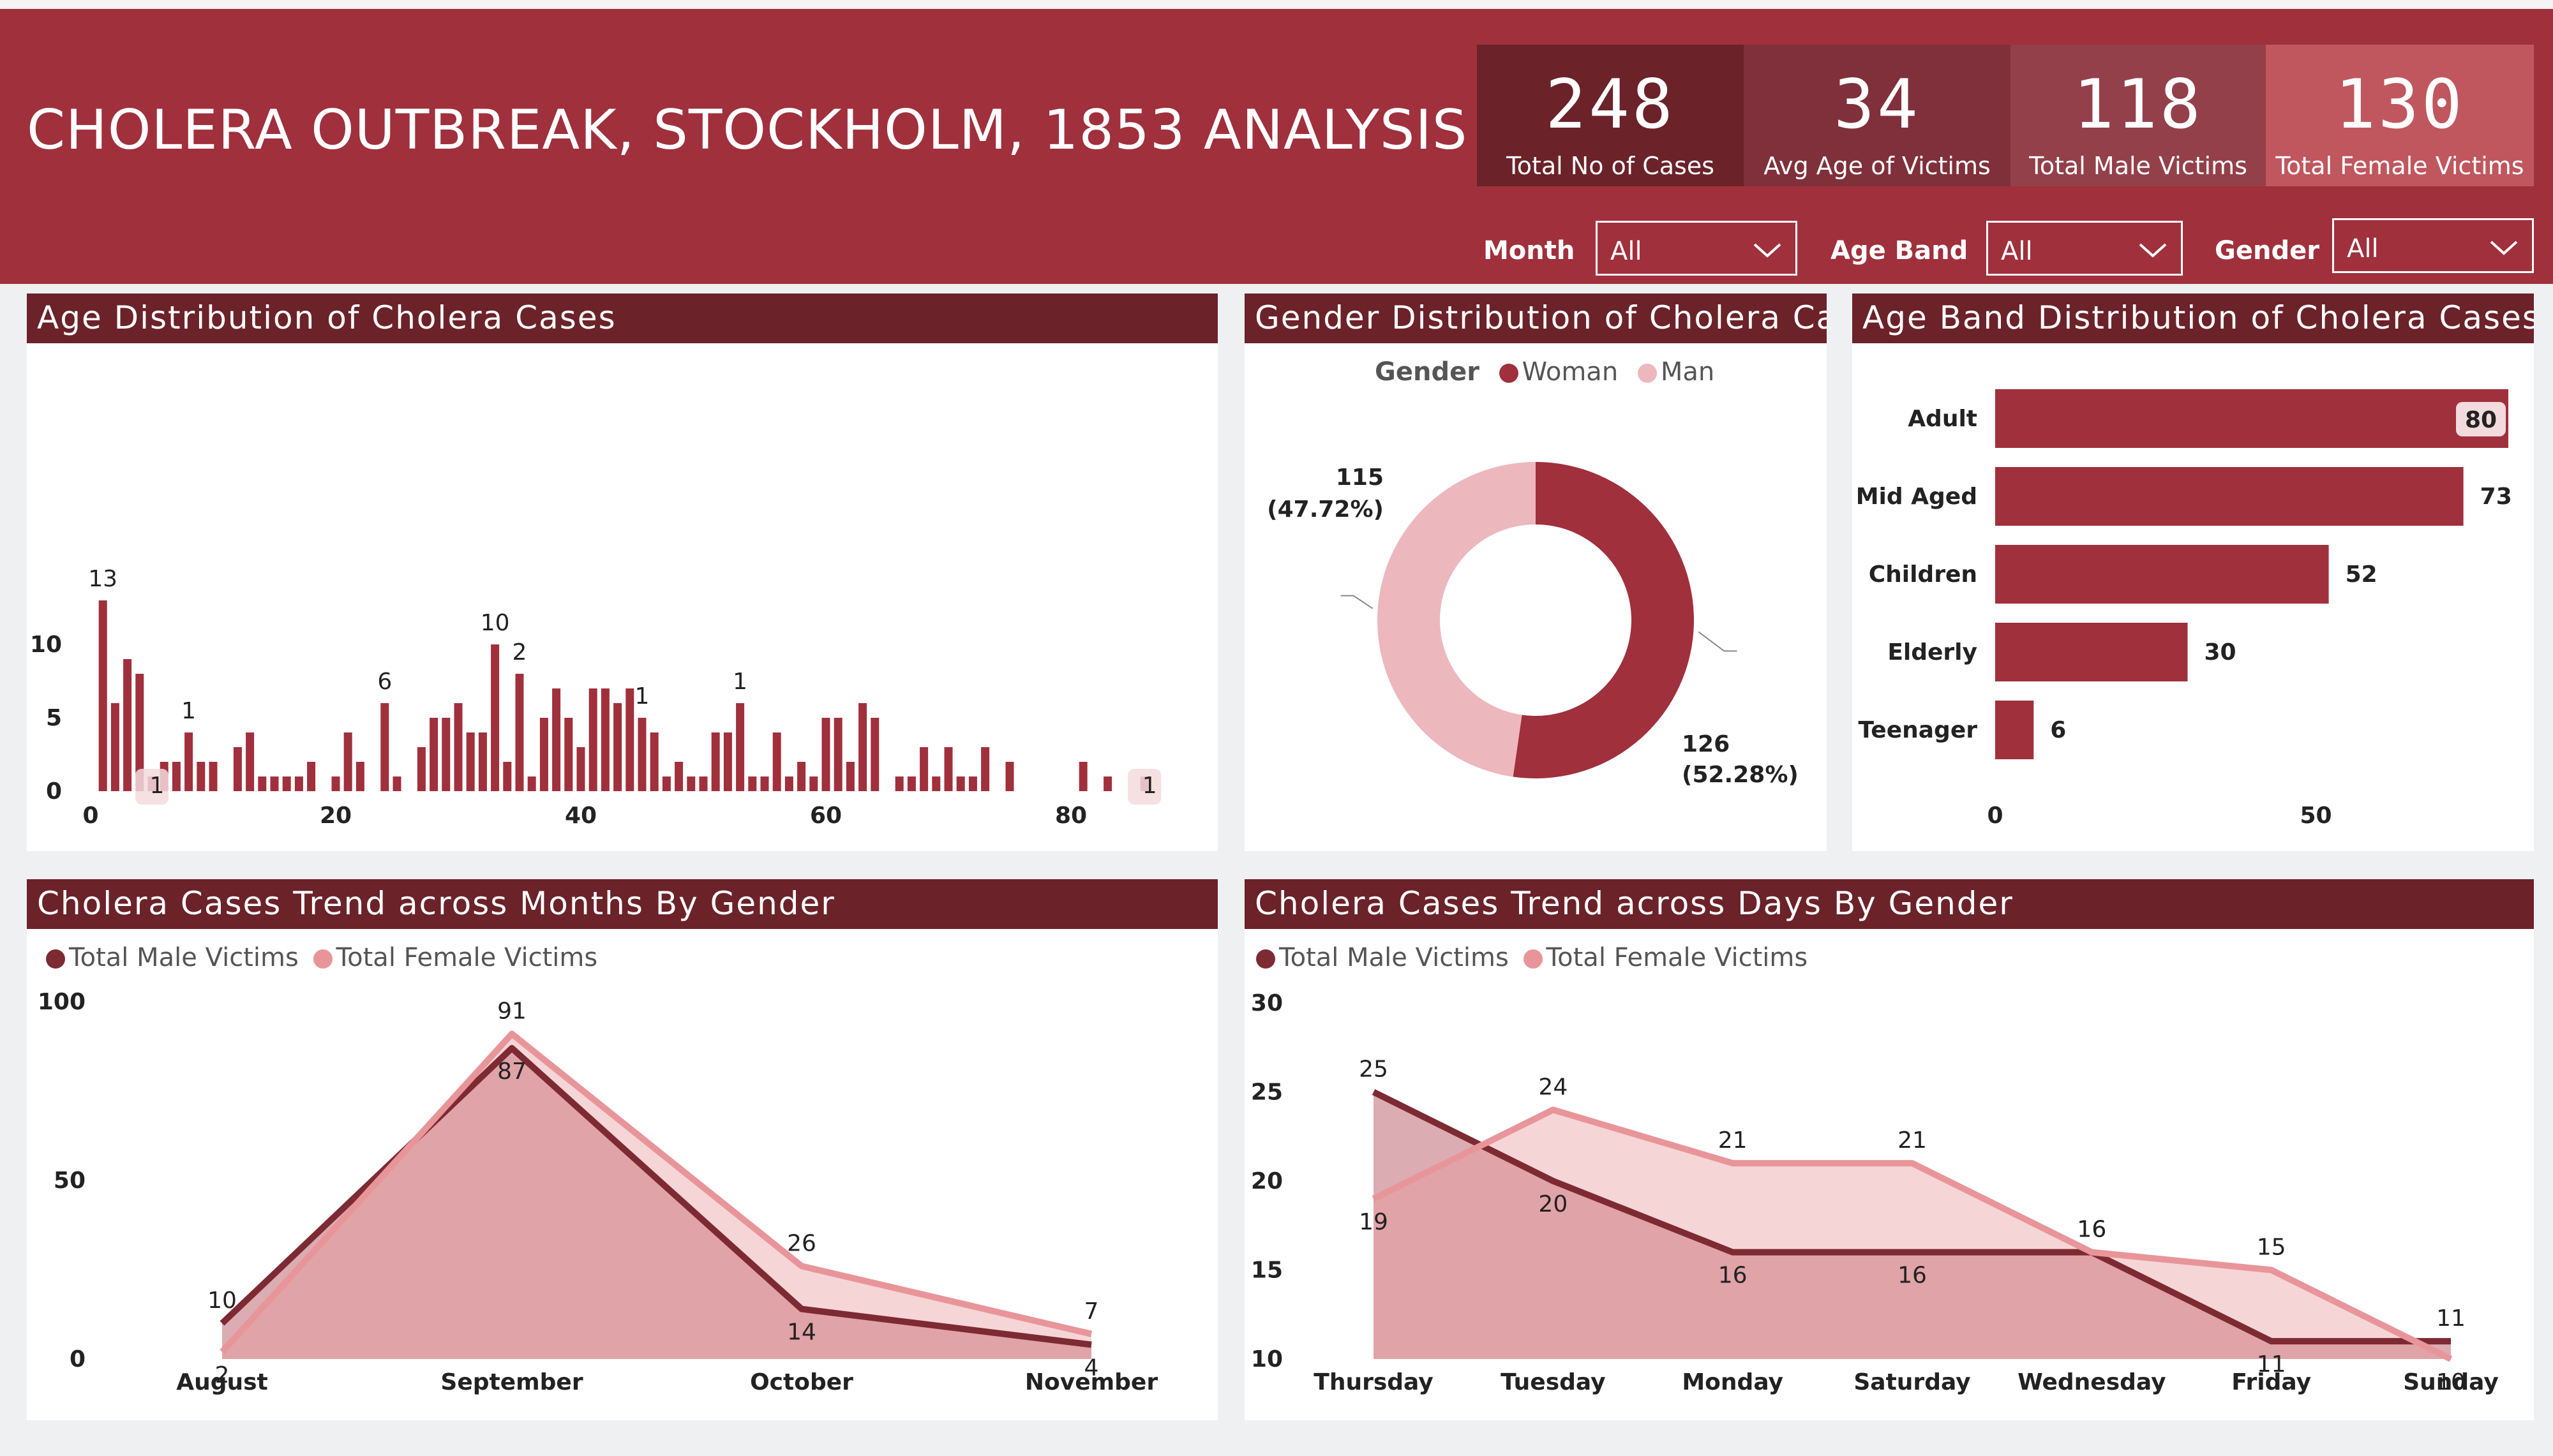  Describe the element at coordinates (512, 1011) in the screenshot. I see `data-label: 91` at that location.